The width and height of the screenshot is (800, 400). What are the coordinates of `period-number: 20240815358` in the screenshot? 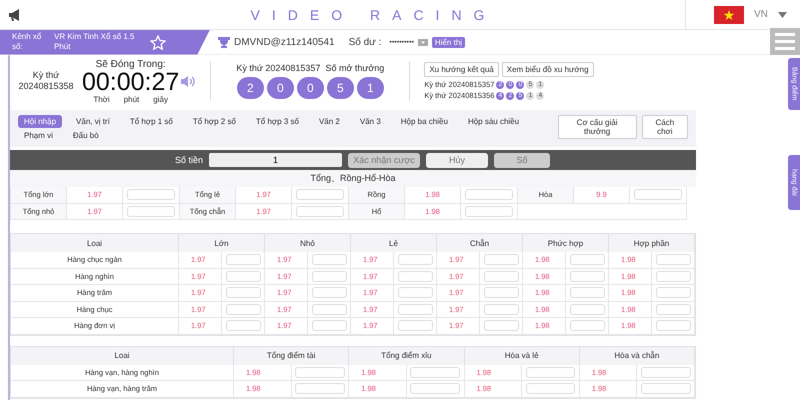 It's located at (46, 86).